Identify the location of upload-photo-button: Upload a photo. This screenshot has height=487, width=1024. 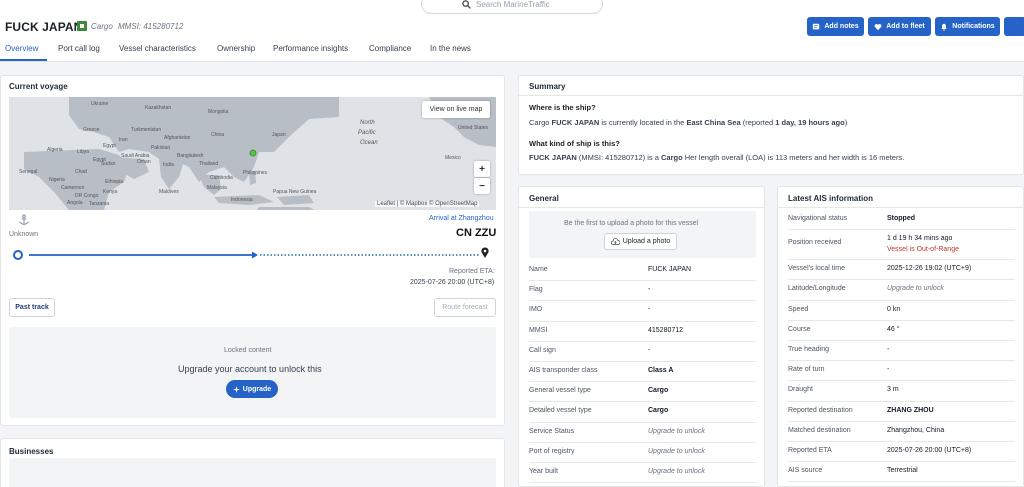
(640, 241).